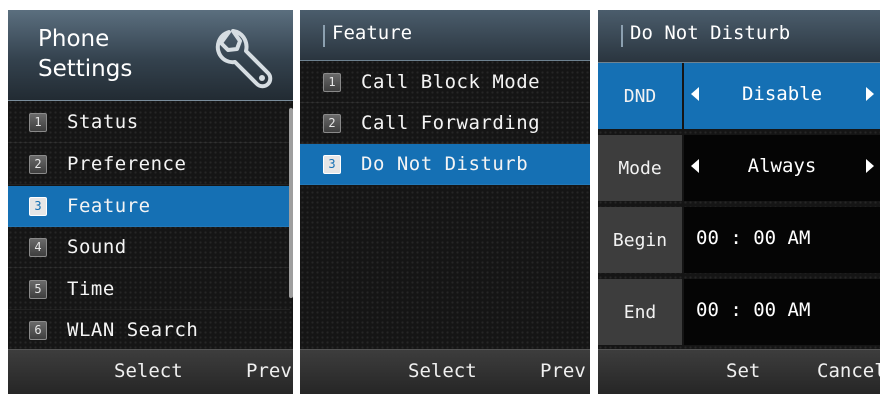  Describe the element at coordinates (149, 289) in the screenshot. I see `menu-item-time: 5 Time` at that location.